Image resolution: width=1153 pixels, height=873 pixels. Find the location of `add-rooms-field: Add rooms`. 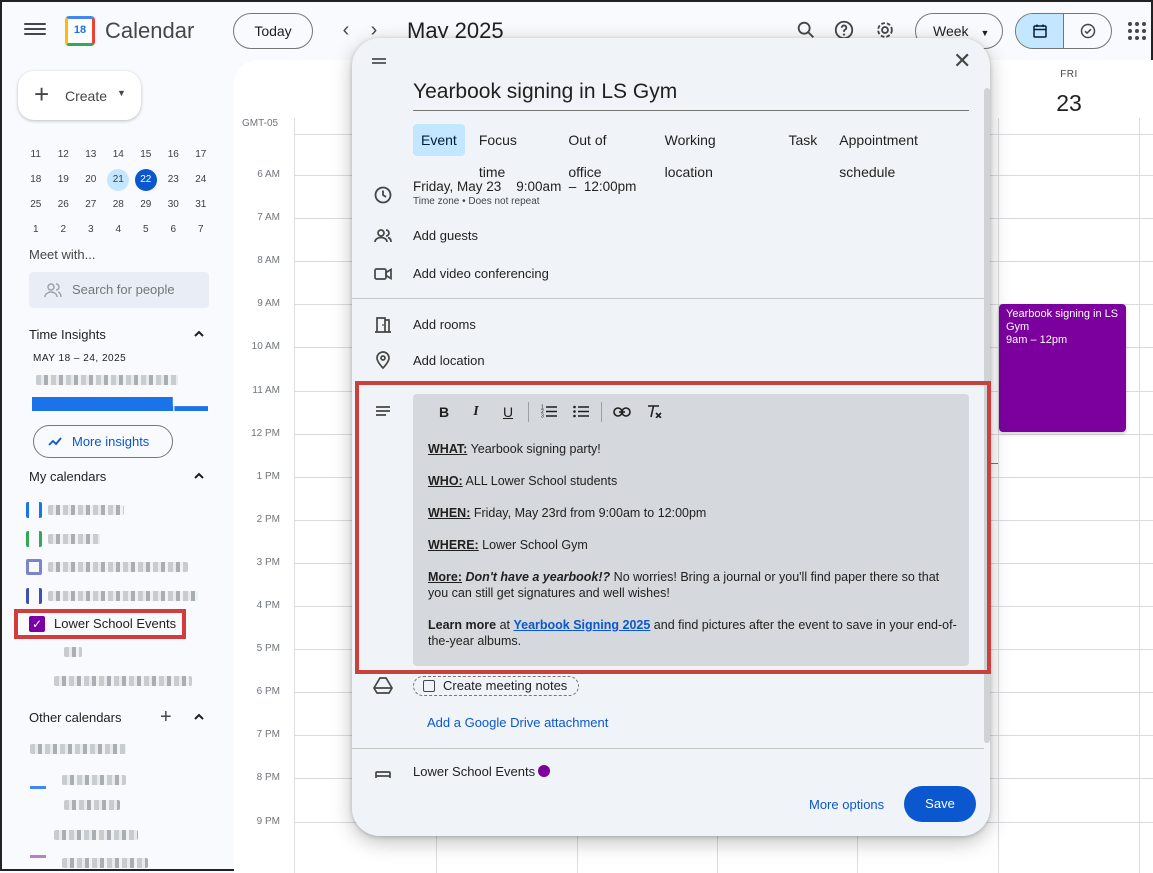

add-rooms-field: Add rooms is located at coordinates (444, 324).